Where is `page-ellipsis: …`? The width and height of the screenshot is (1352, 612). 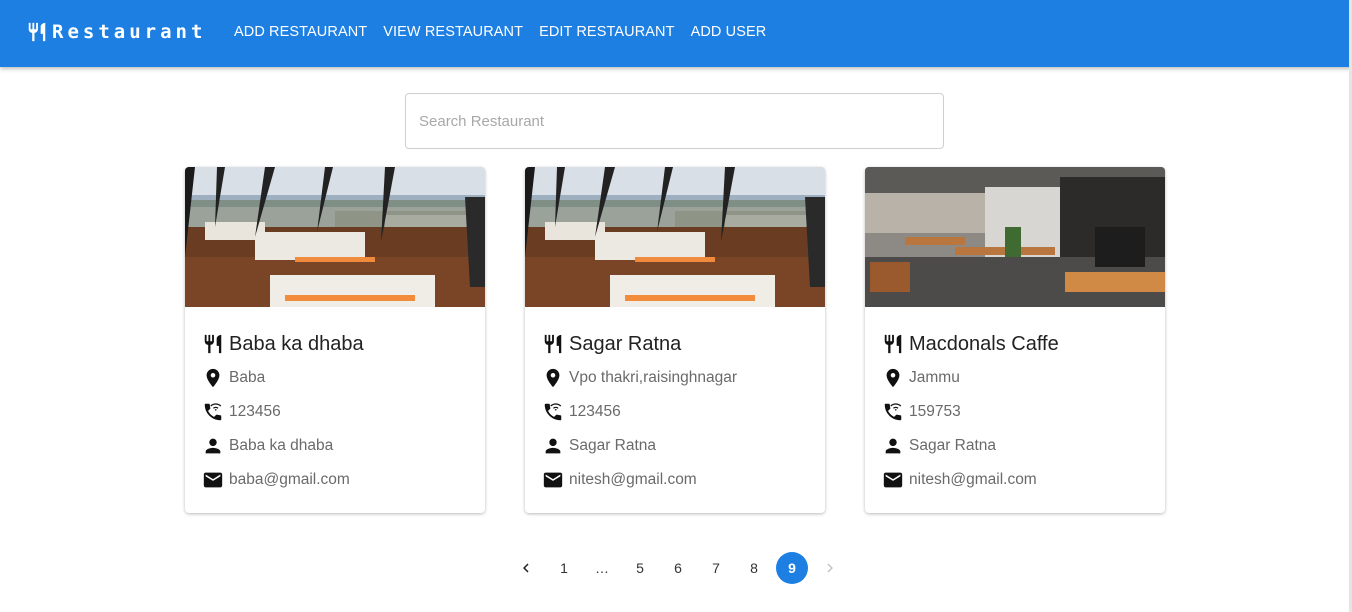
page-ellipsis: … is located at coordinates (602, 568).